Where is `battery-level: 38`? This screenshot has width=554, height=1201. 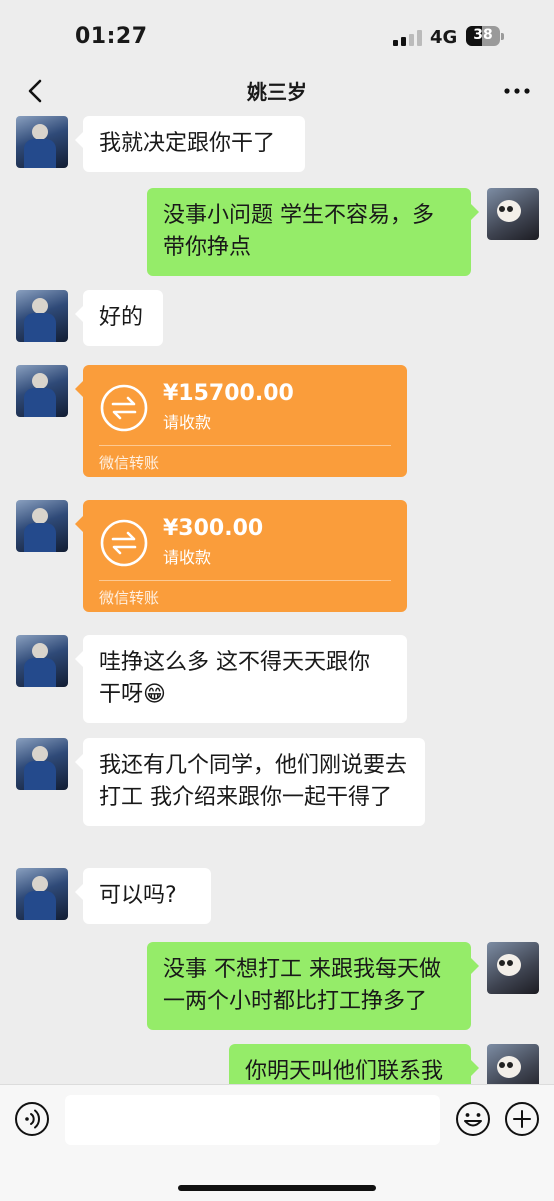 battery-level: 38 is located at coordinates (483, 35).